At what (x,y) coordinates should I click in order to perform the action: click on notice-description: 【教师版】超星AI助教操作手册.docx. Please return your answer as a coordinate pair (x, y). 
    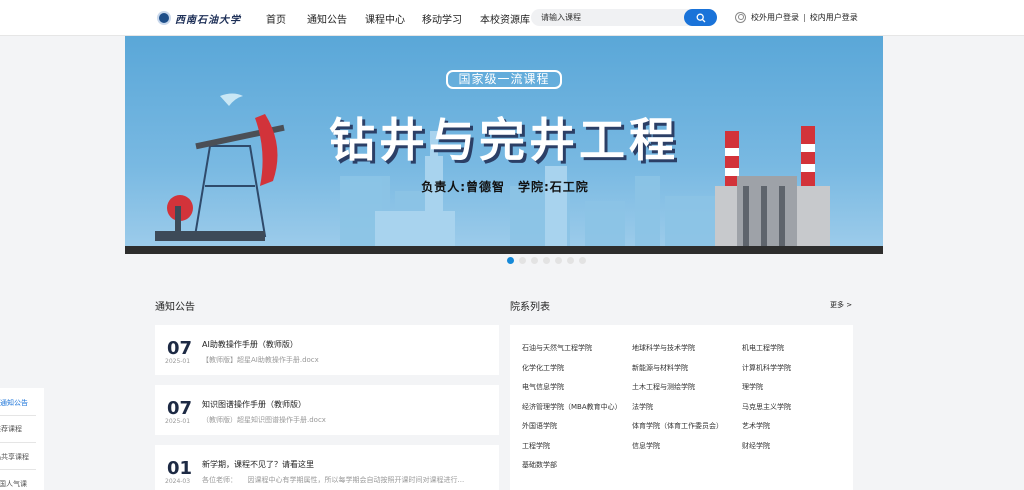
    Looking at the image, I should click on (260, 360).